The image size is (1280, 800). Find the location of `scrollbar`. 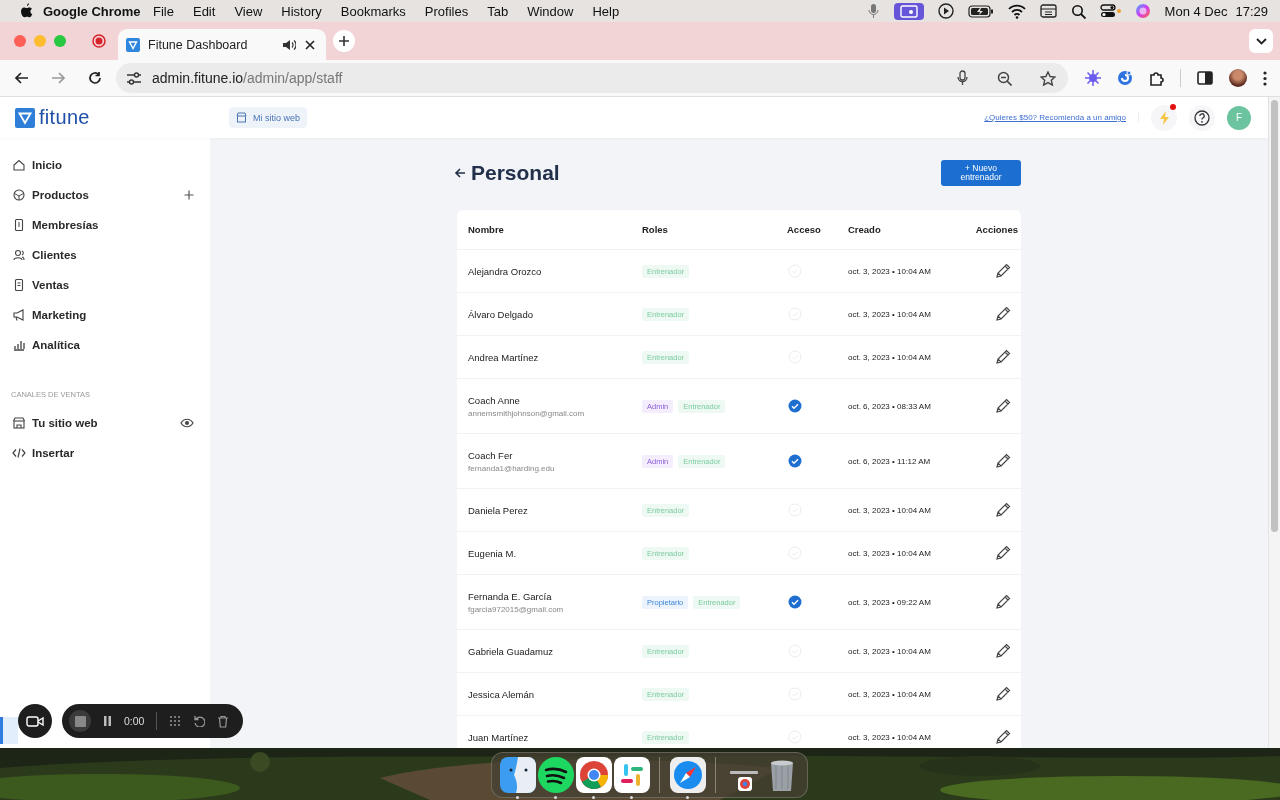

scrollbar is located at coordinates (1274, 422).